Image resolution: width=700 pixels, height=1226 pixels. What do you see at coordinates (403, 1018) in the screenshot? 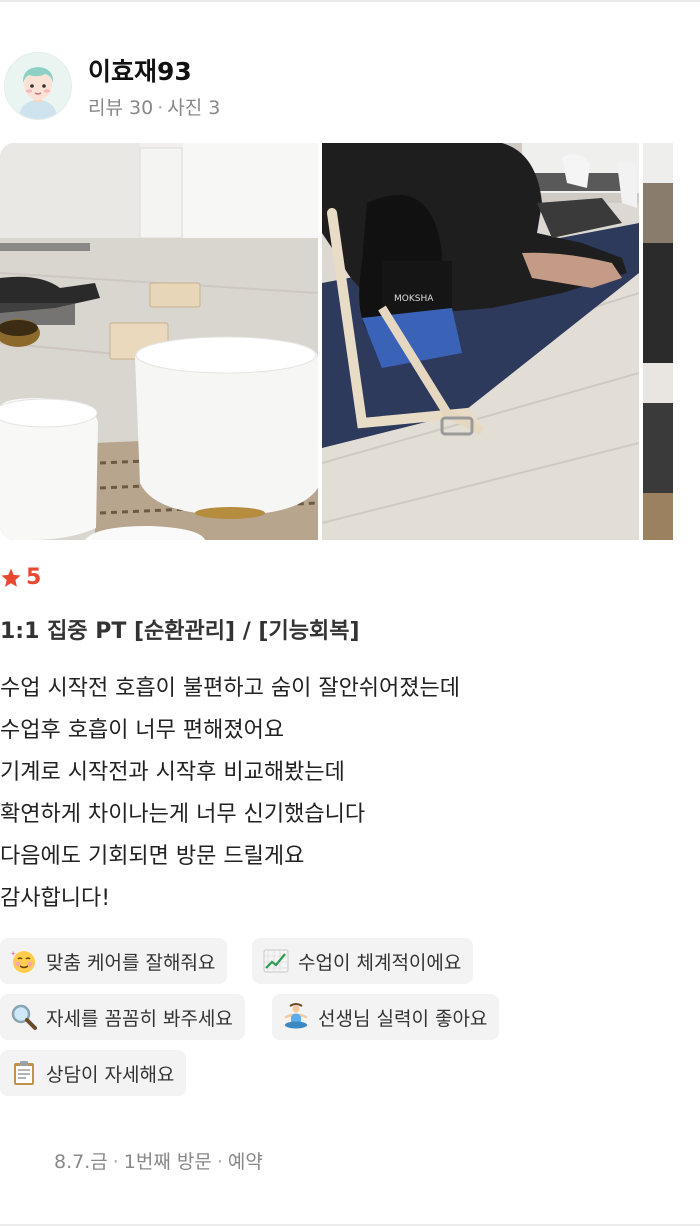
I see `tag-label: 선생님 실력이 좋아요` at bounding box center [403, 1018].